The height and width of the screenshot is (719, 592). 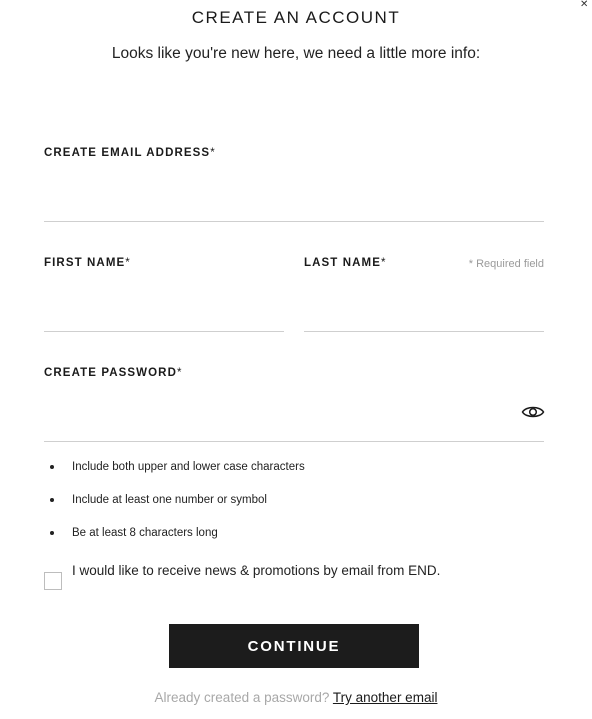 I want to click on password-required-mark: *, so click(x=180, y=373).